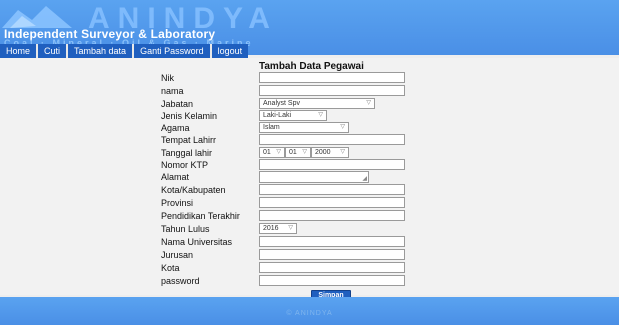 The height and width of the screenshot is (325, 619). I want to click on tahun-lulus-value: 2016, so click(271, 228).